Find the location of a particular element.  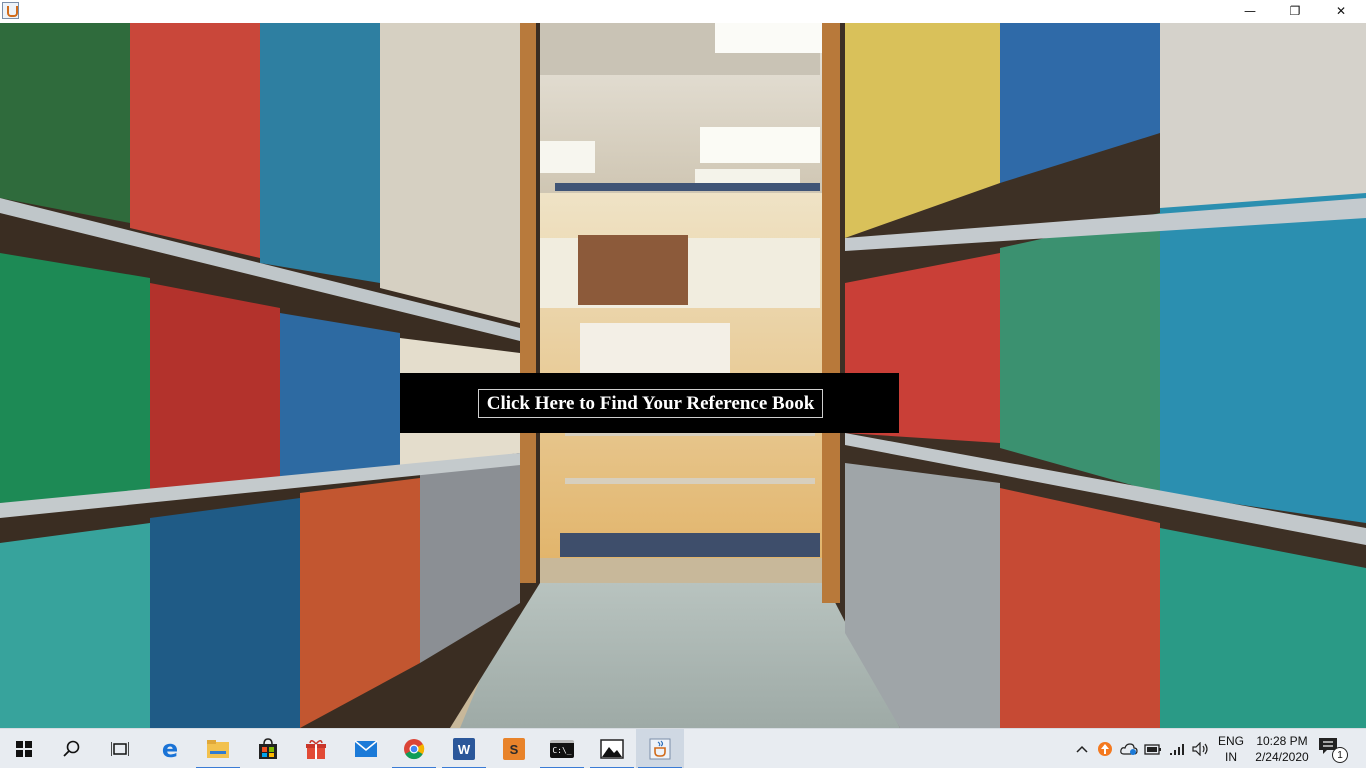

close-button: ✕ is located at coordinates (1341, 11).